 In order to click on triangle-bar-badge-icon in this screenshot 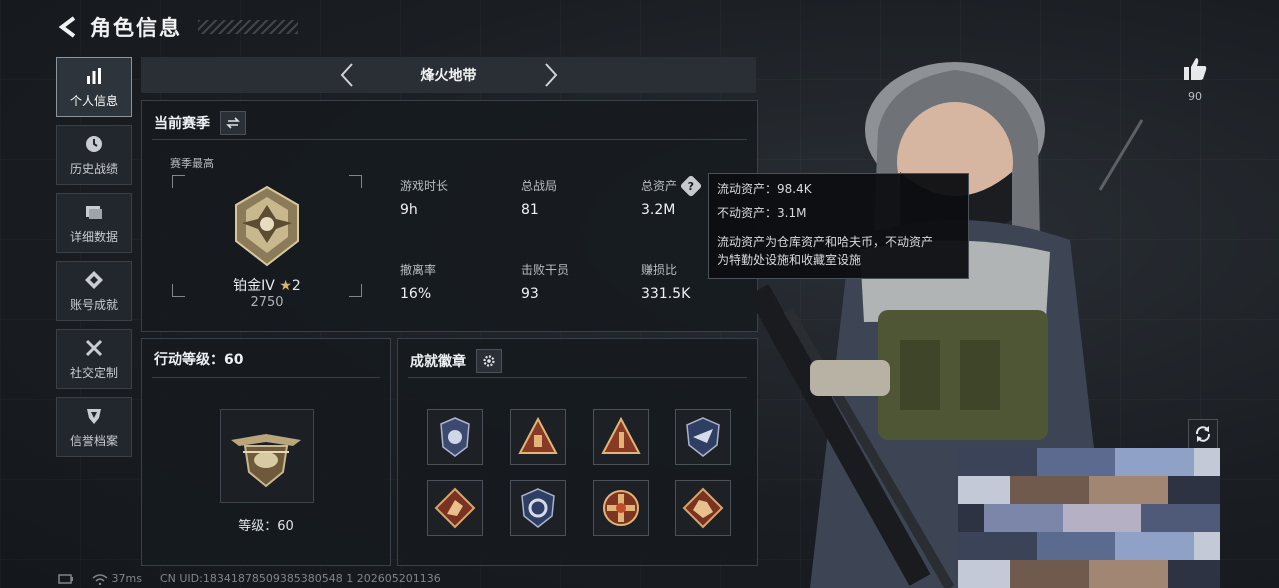, I will do `click(538, 435)`.